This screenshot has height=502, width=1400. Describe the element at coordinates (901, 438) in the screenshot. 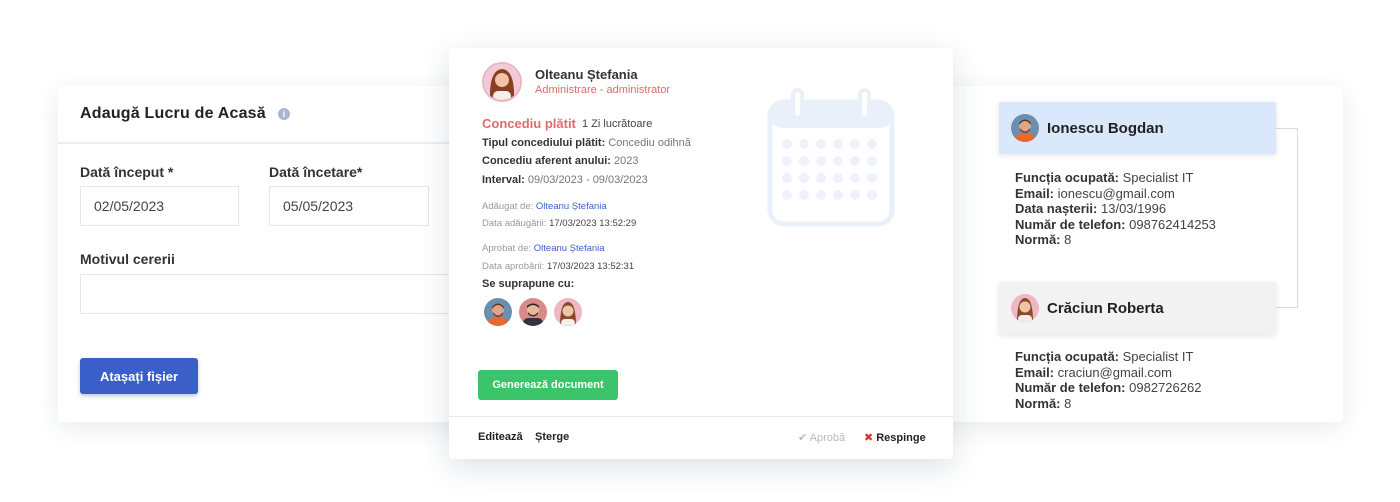

I see `reject-label: Respinge` at that location.